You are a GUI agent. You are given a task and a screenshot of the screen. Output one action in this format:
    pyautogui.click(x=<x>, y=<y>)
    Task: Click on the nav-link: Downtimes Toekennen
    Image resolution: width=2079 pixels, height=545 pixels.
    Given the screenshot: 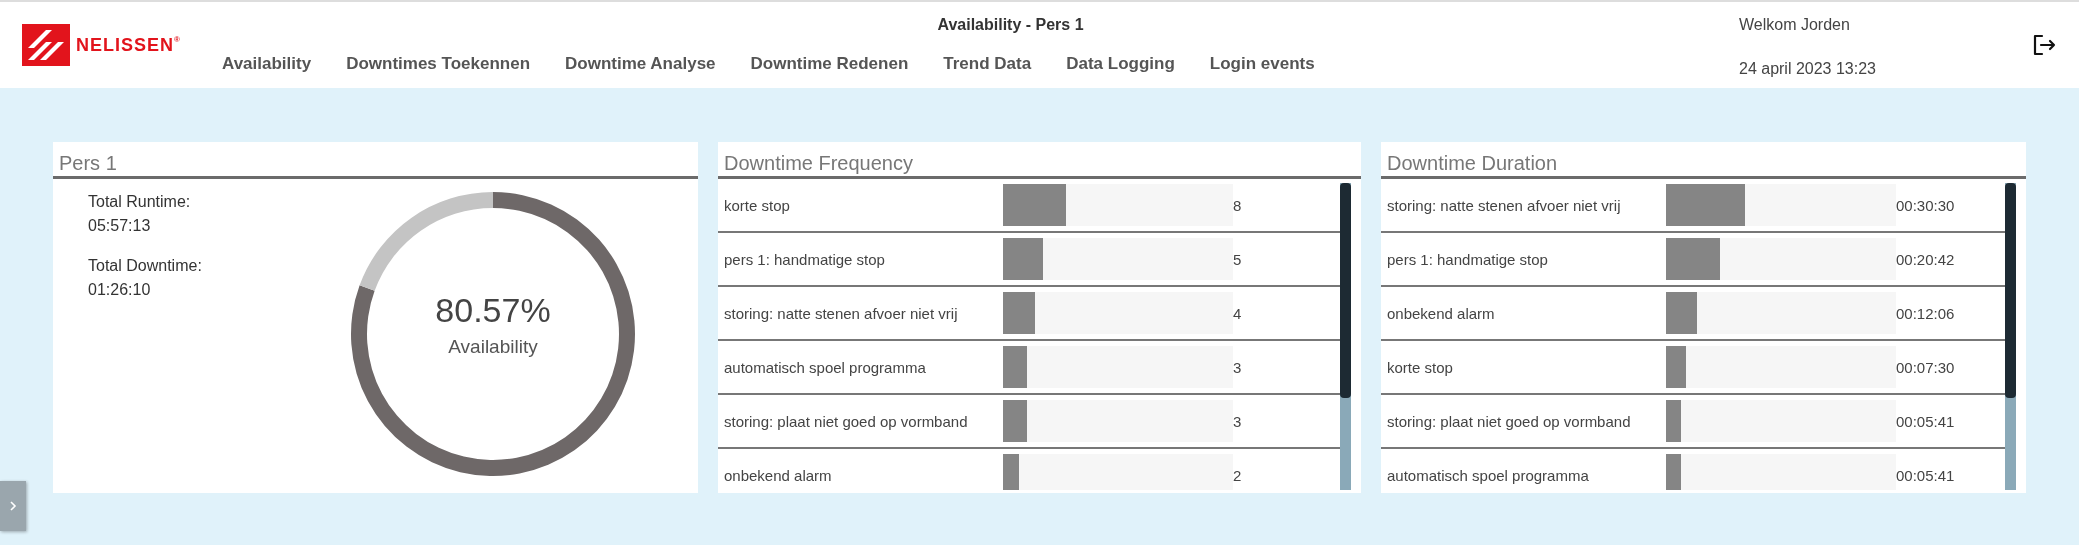 What is the action you would take?
    pyautogui.click(x=438, y=66)
    